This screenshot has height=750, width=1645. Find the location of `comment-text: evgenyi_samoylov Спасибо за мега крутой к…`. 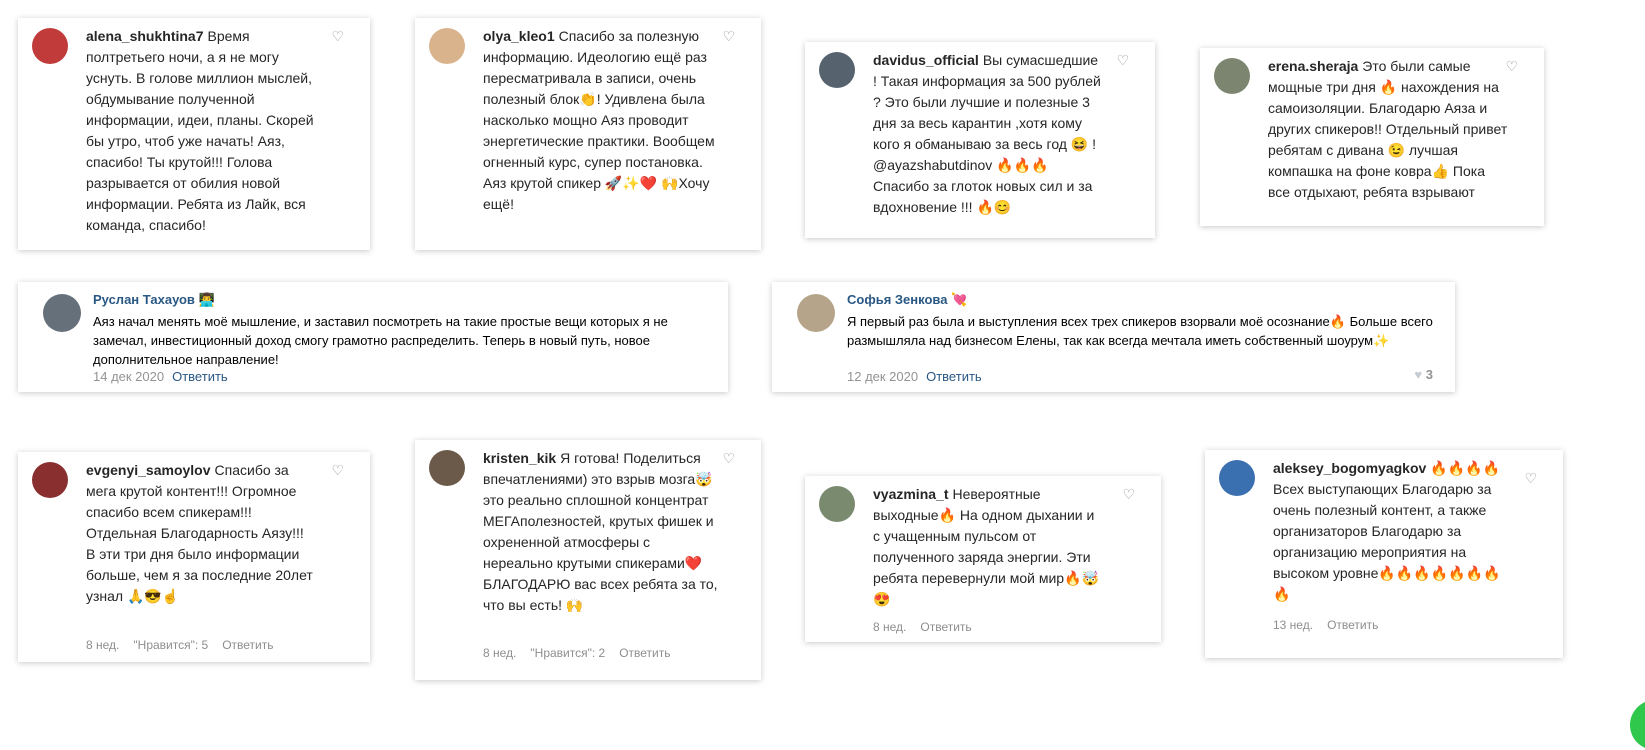

comment-text: evgenyi_samoylov Спасибо за мега крутой к… is located at coordinates (200, 533).